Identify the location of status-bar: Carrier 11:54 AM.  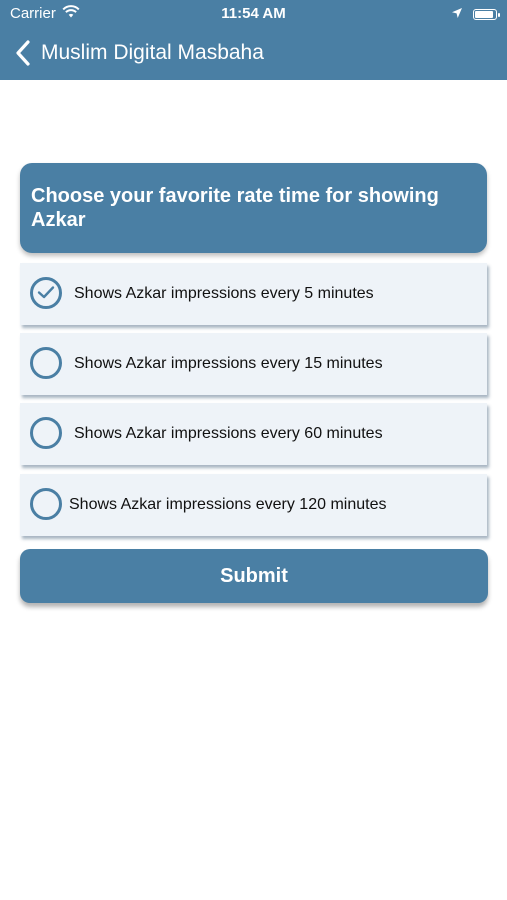
(253, 14).